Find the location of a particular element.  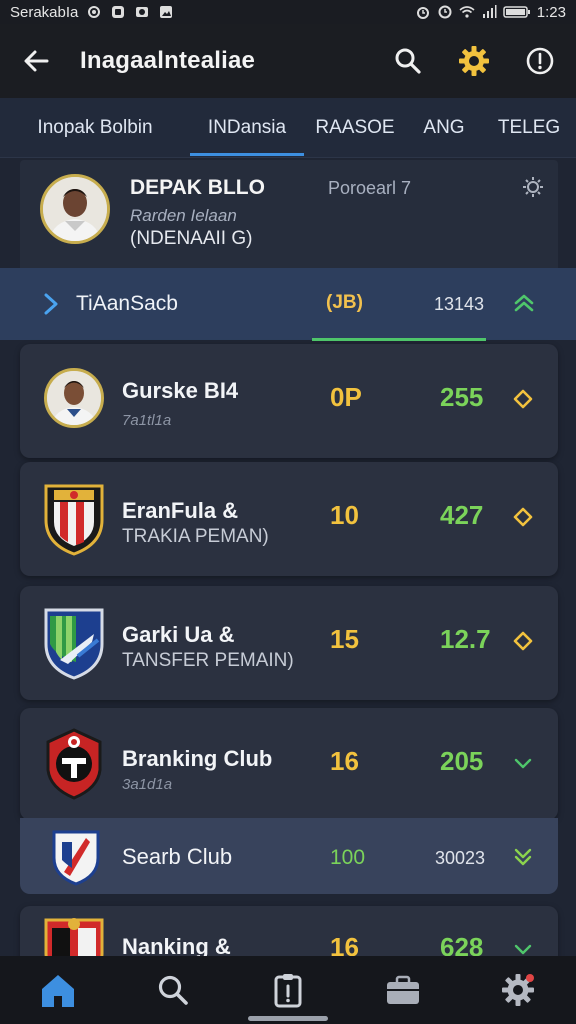

club-points: 12.7 is located at coordinates (465, 639).